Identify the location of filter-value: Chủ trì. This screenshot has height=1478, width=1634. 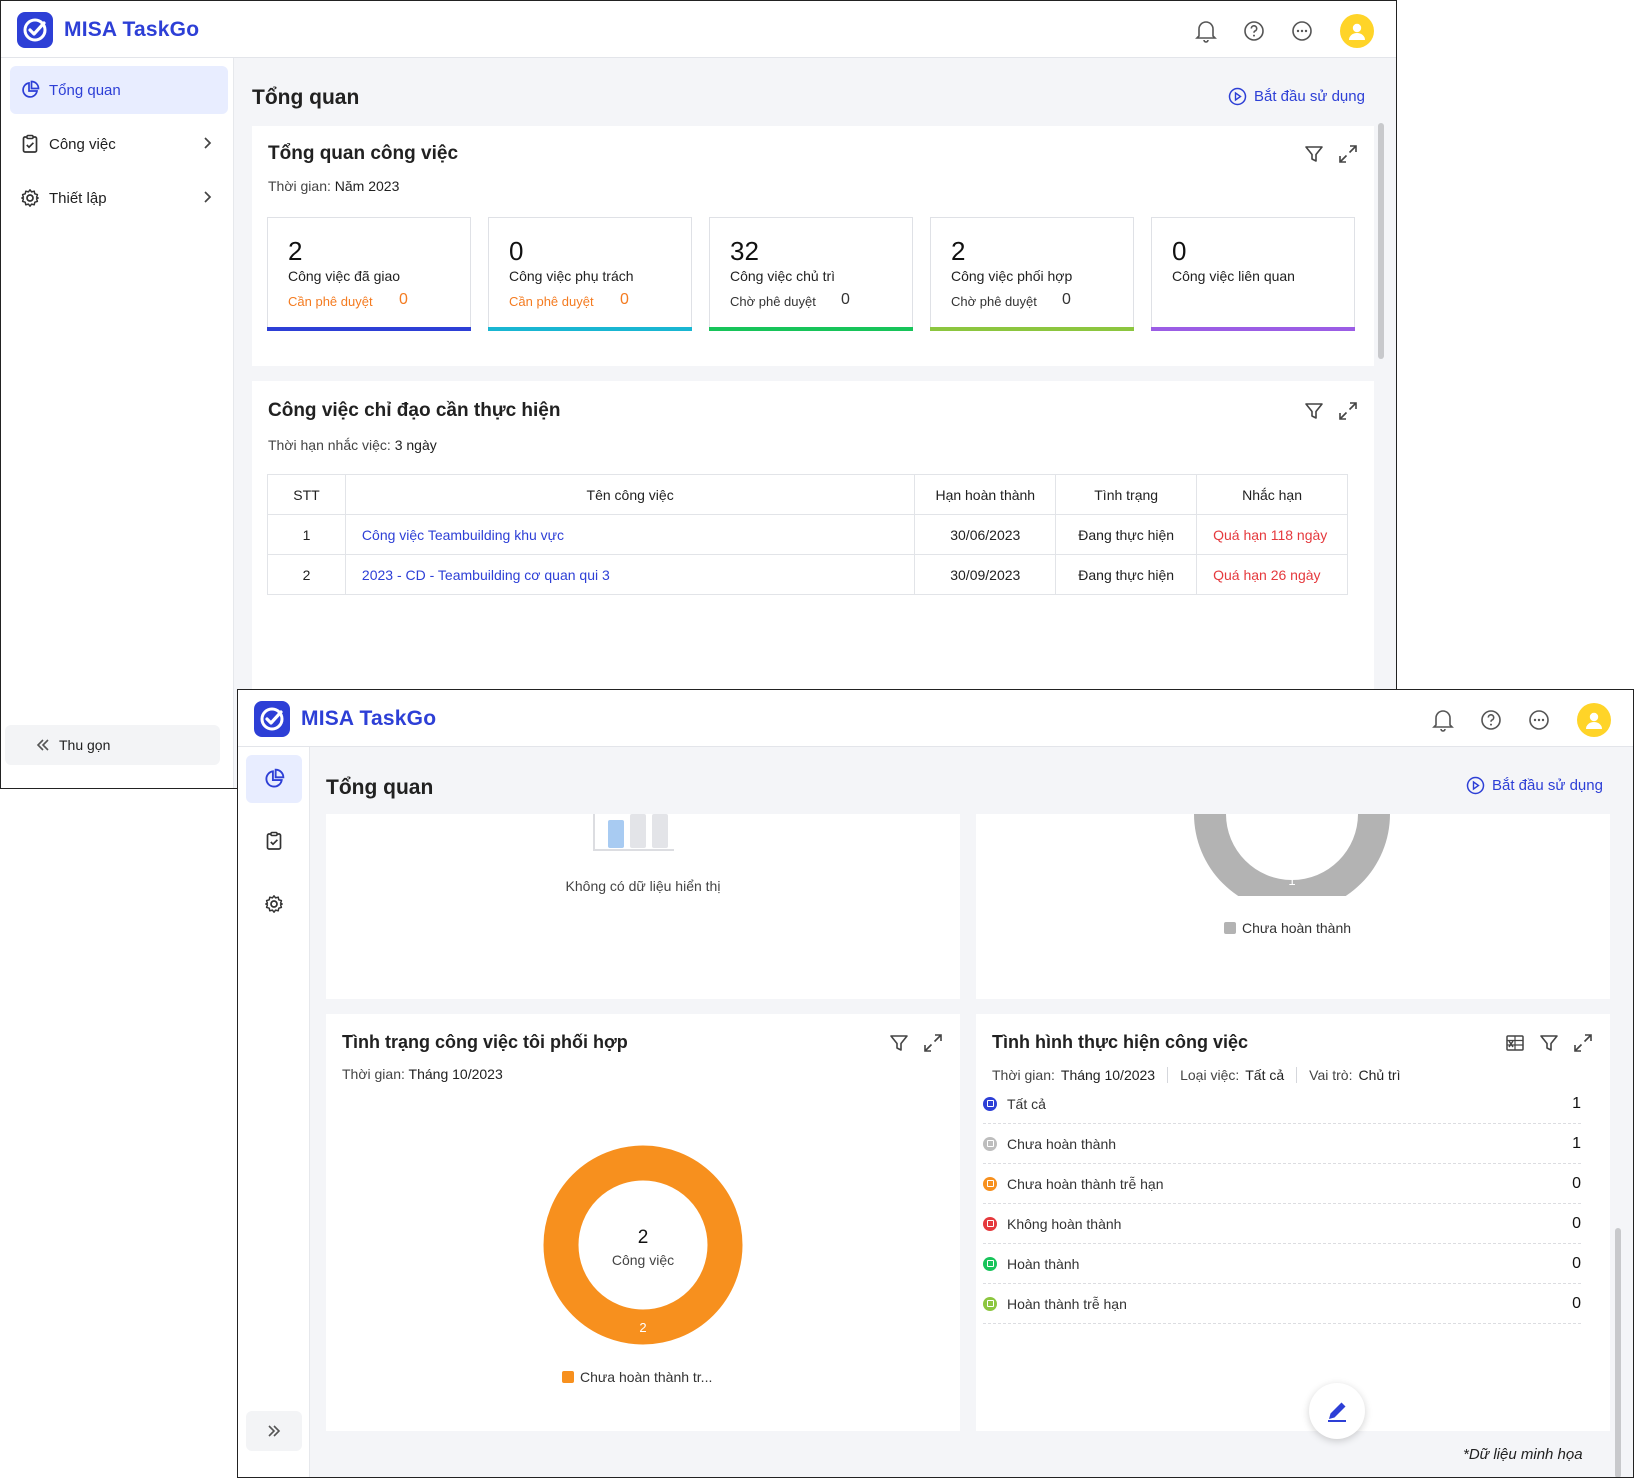
(1379, 1075).